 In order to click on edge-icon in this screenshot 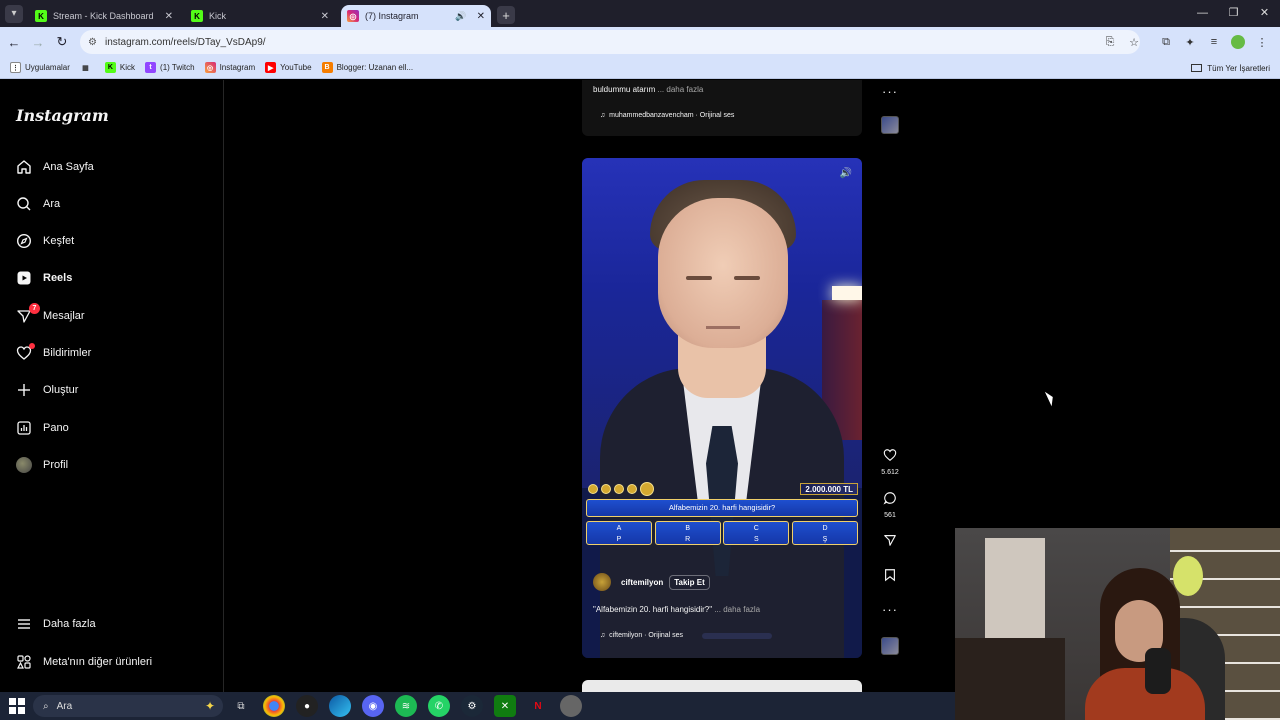, I will do `click(340, 706)`.